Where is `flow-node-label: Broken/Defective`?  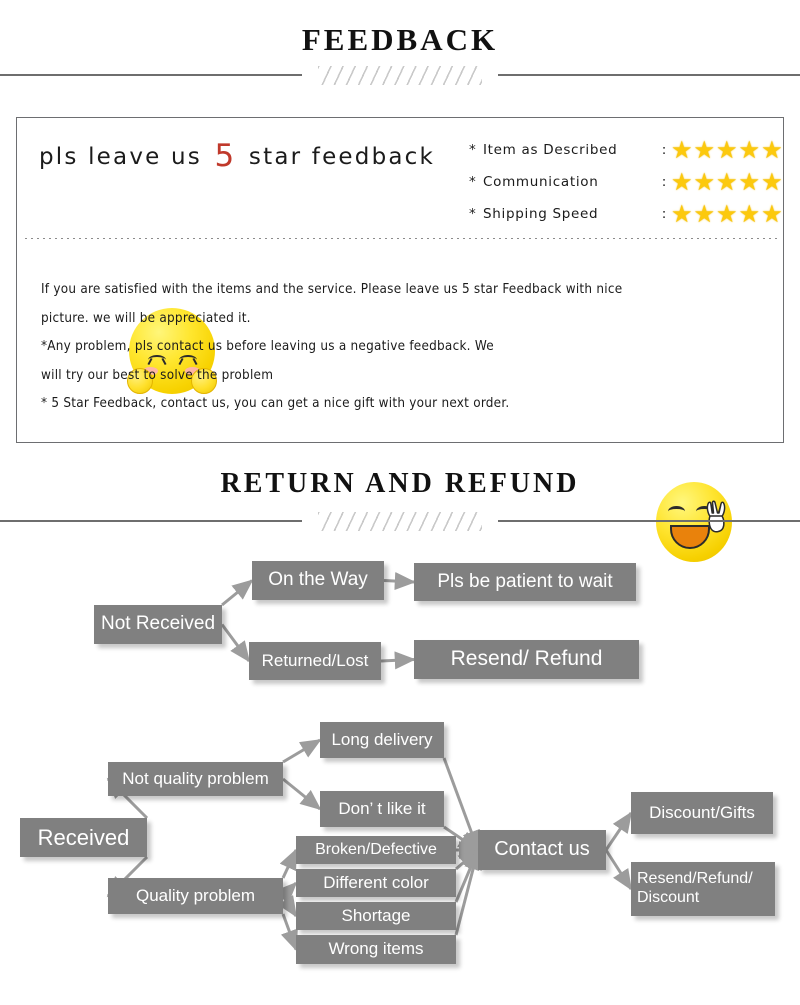
flow-node-label: Broken/Defective is located at coordinates (376, 850).